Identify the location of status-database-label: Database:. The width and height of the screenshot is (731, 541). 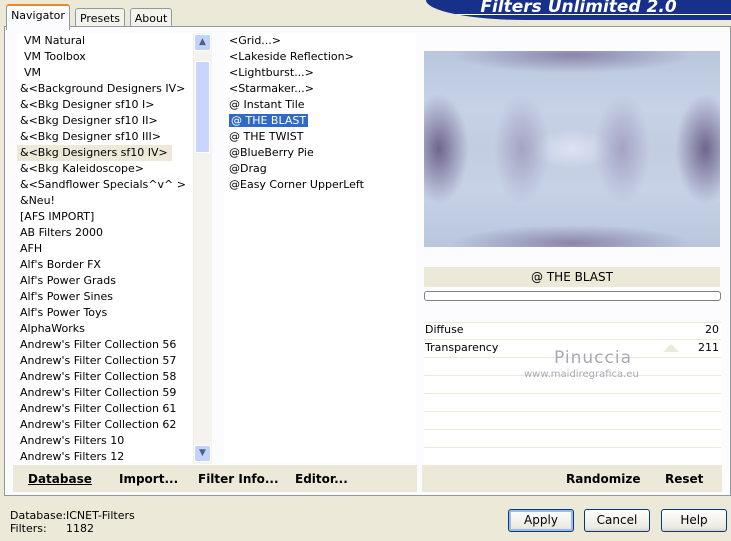
(38, 515).